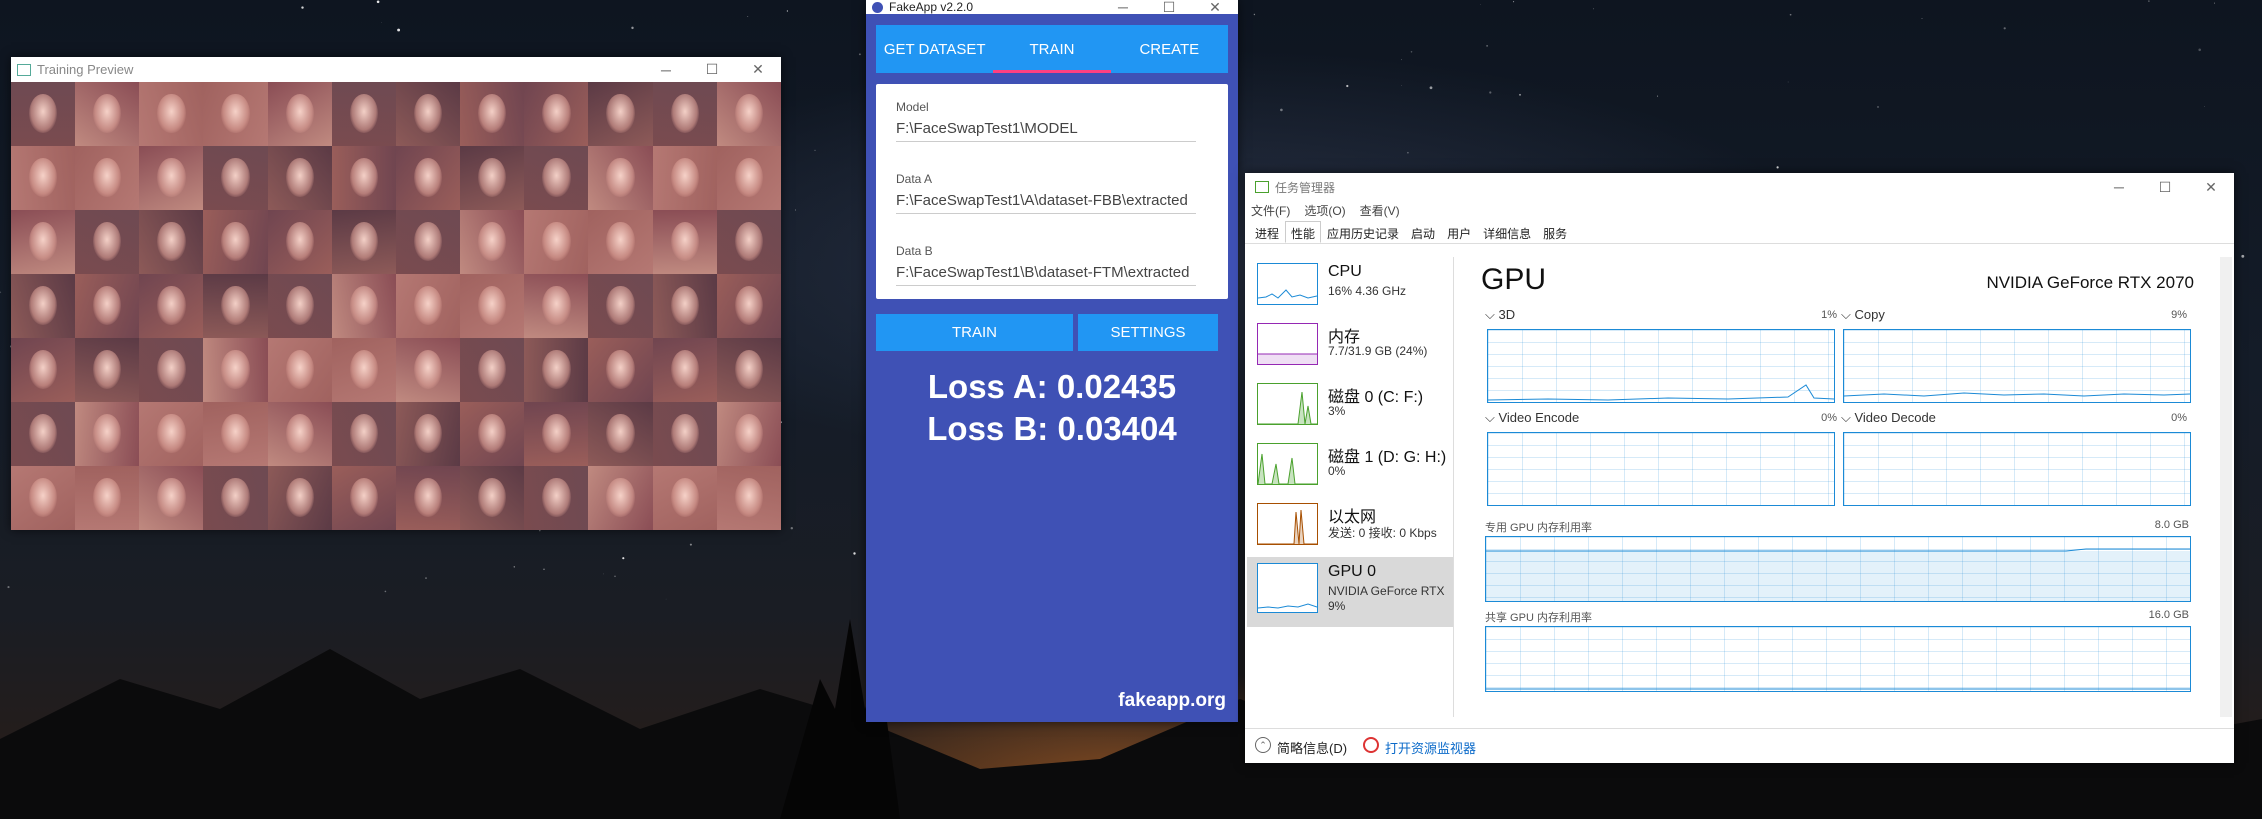 The image size is (2262, 819). Describe the element at coordinates (1172, 701) in the screenshot. I see `website-link: fakeapp.org` at that location.